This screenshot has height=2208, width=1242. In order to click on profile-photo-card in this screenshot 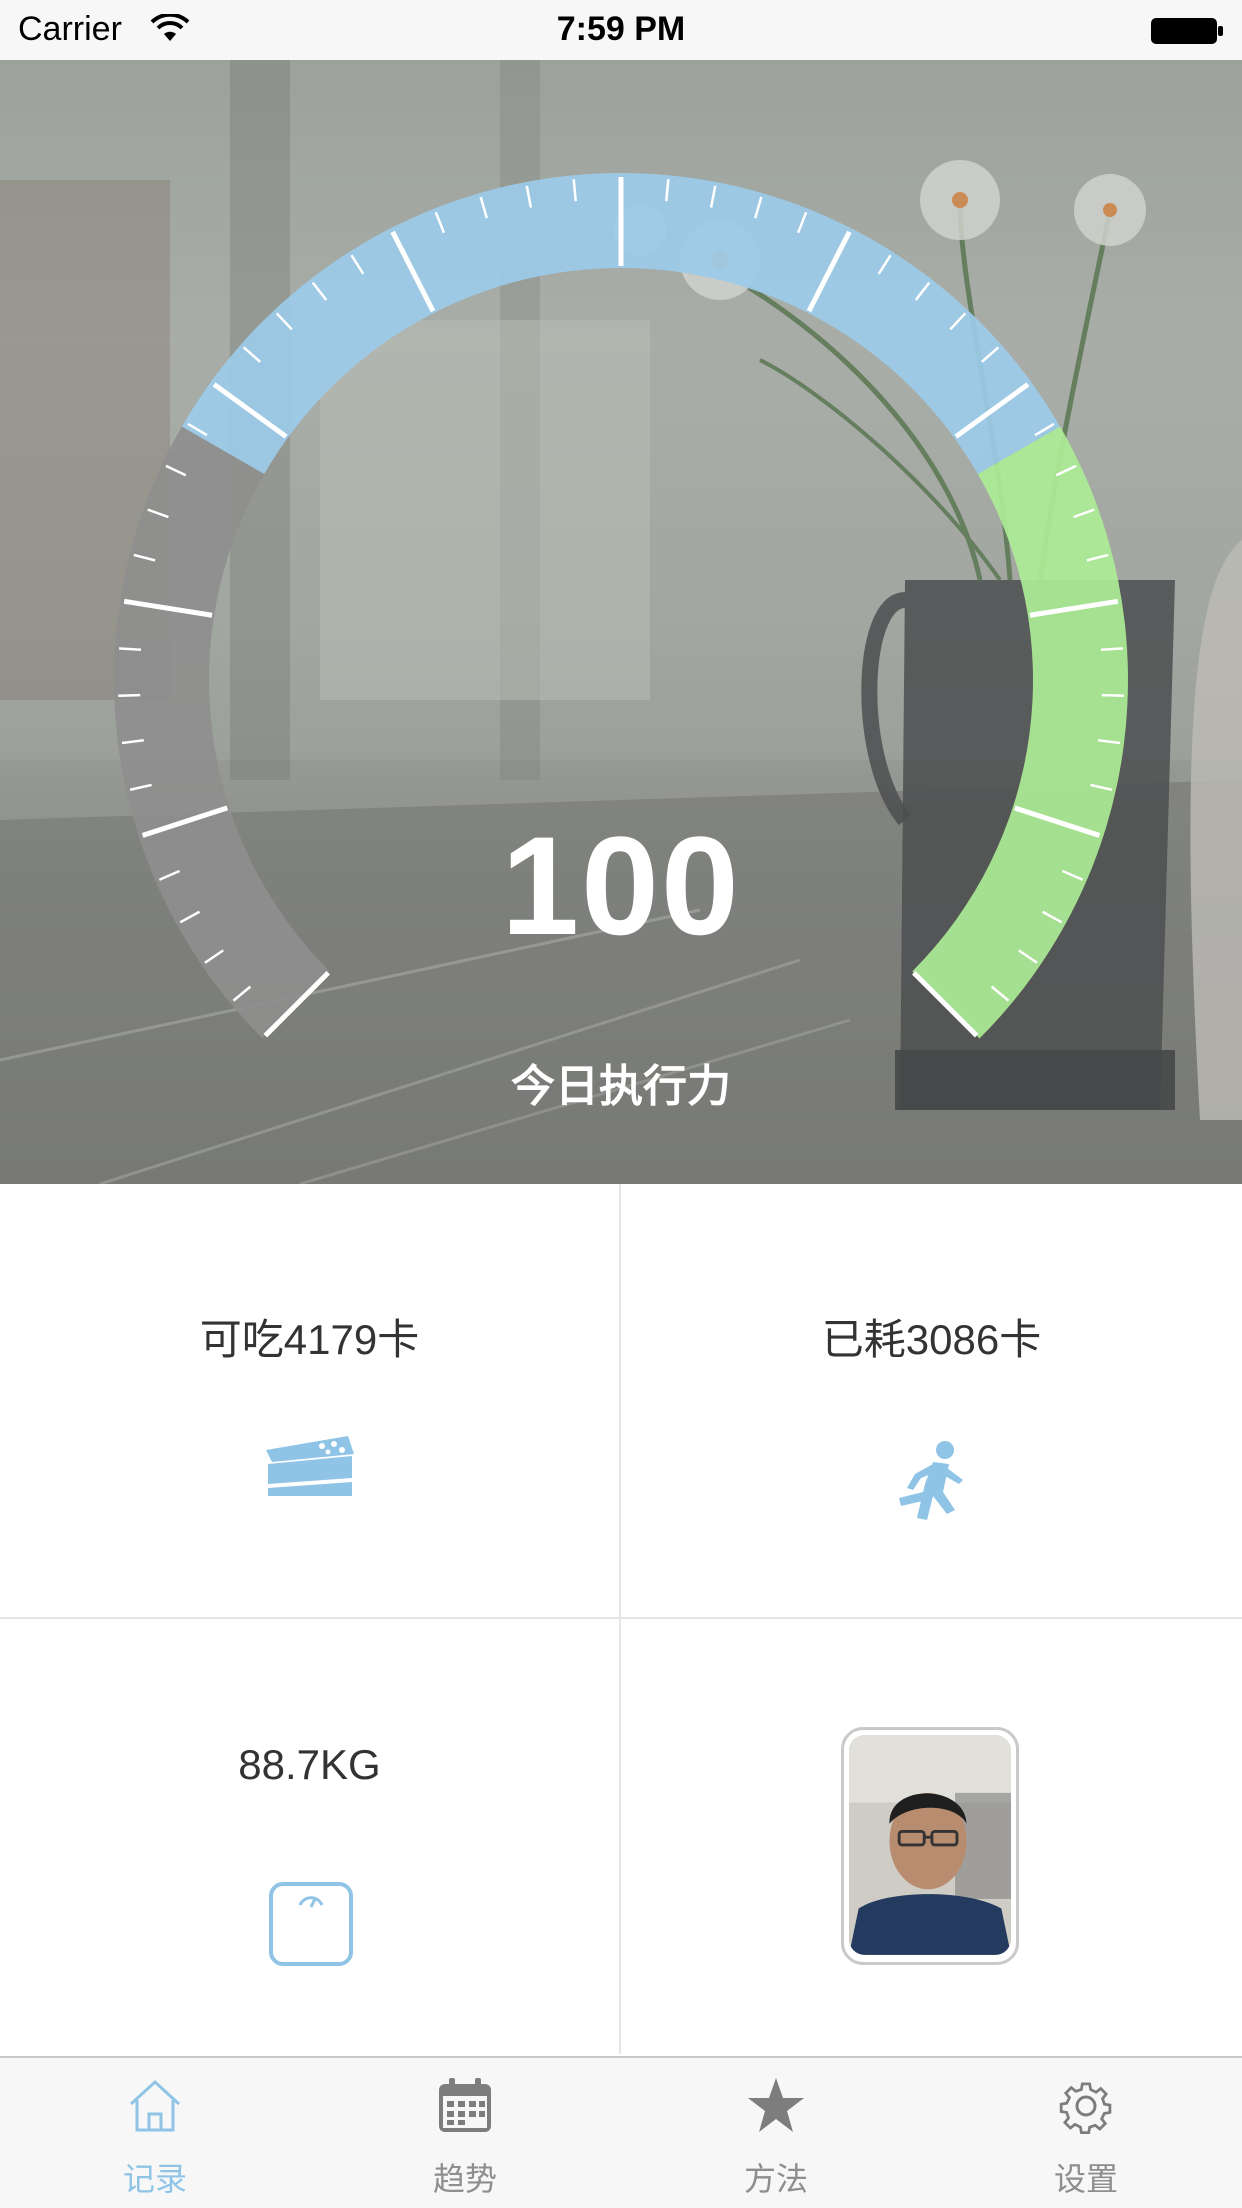, I will do `click(931, 1836)`.